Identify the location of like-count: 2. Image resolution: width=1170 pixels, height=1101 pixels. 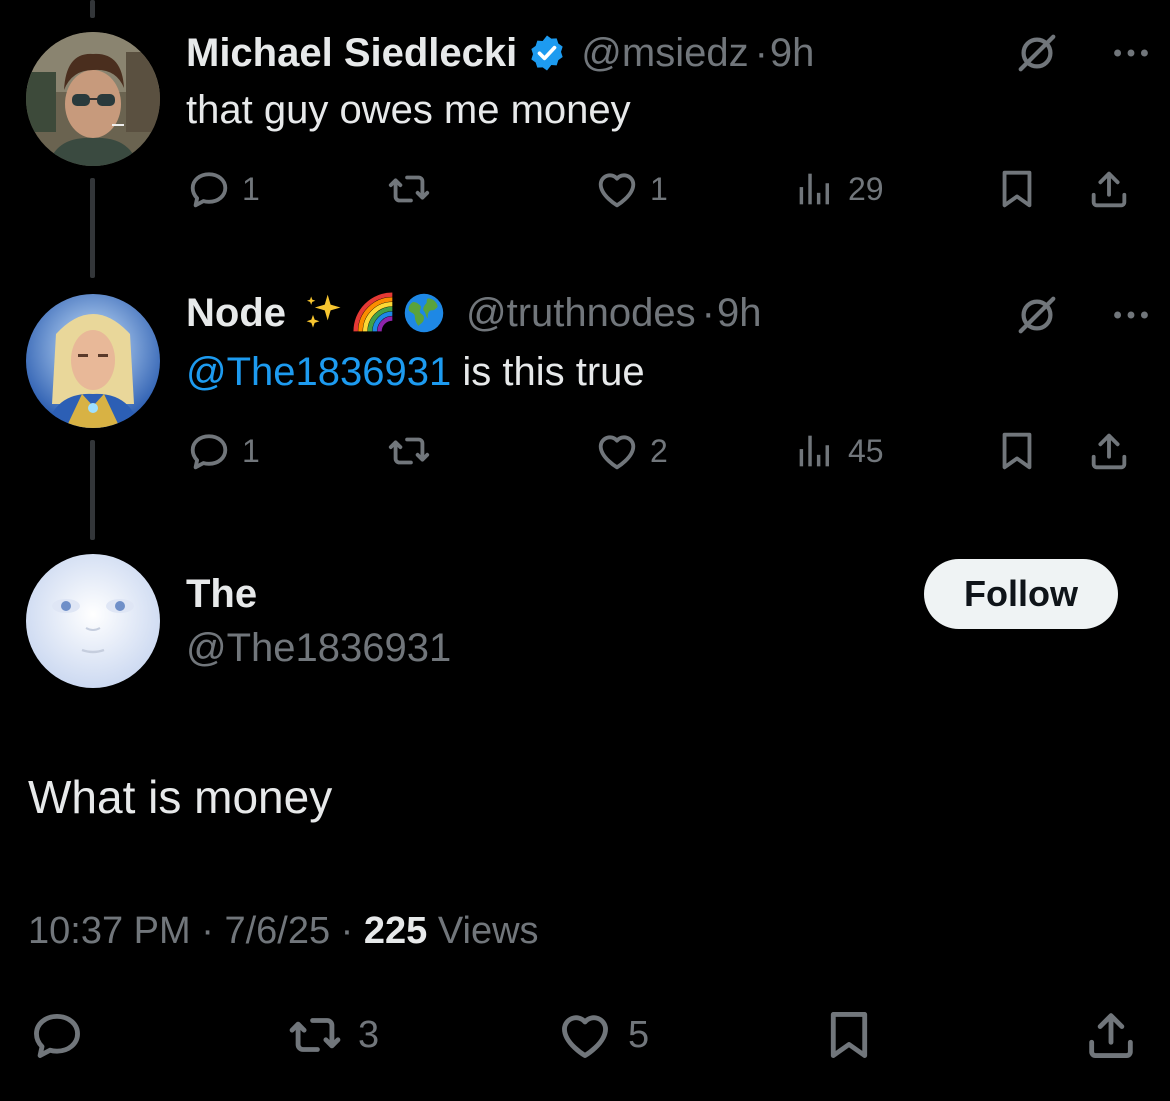
(659, 450).